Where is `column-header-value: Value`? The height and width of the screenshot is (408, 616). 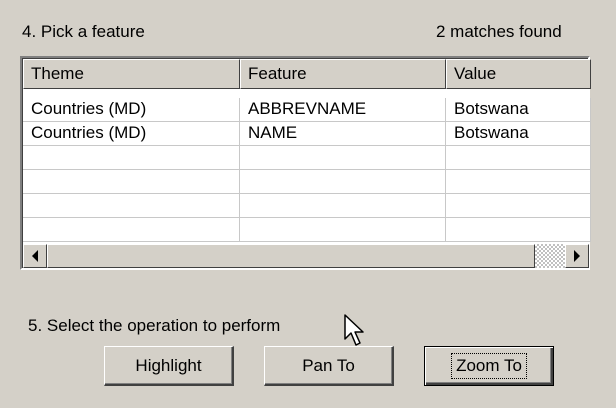
column-header-value: Value is located at coordinates (518, 74).